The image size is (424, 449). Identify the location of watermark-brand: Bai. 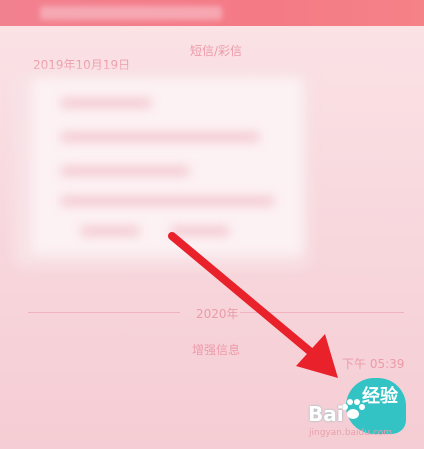
(326, 414).